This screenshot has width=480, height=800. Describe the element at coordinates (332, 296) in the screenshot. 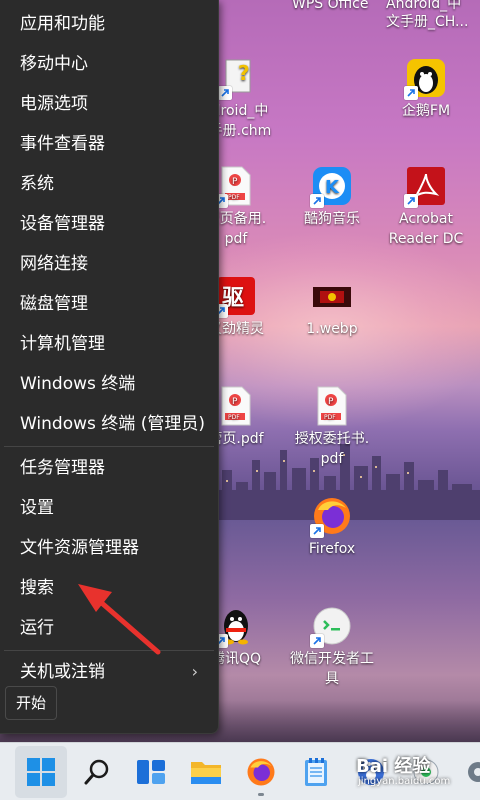

I see `image-file-icon` at that location.